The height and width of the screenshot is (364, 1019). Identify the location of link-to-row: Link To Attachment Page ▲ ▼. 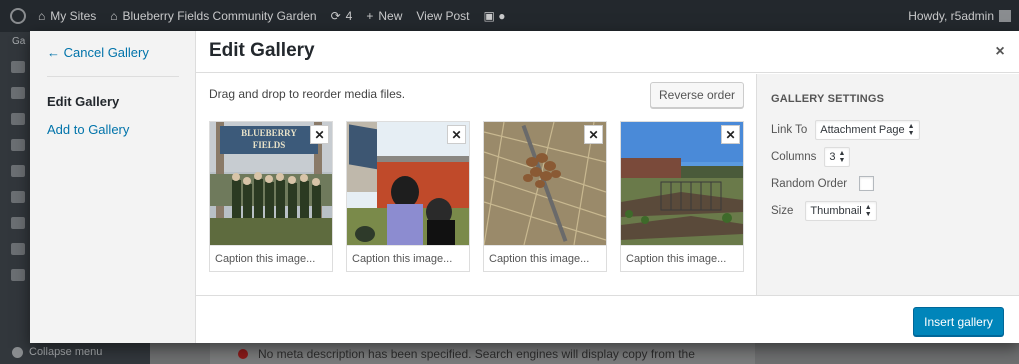
(845, 130).